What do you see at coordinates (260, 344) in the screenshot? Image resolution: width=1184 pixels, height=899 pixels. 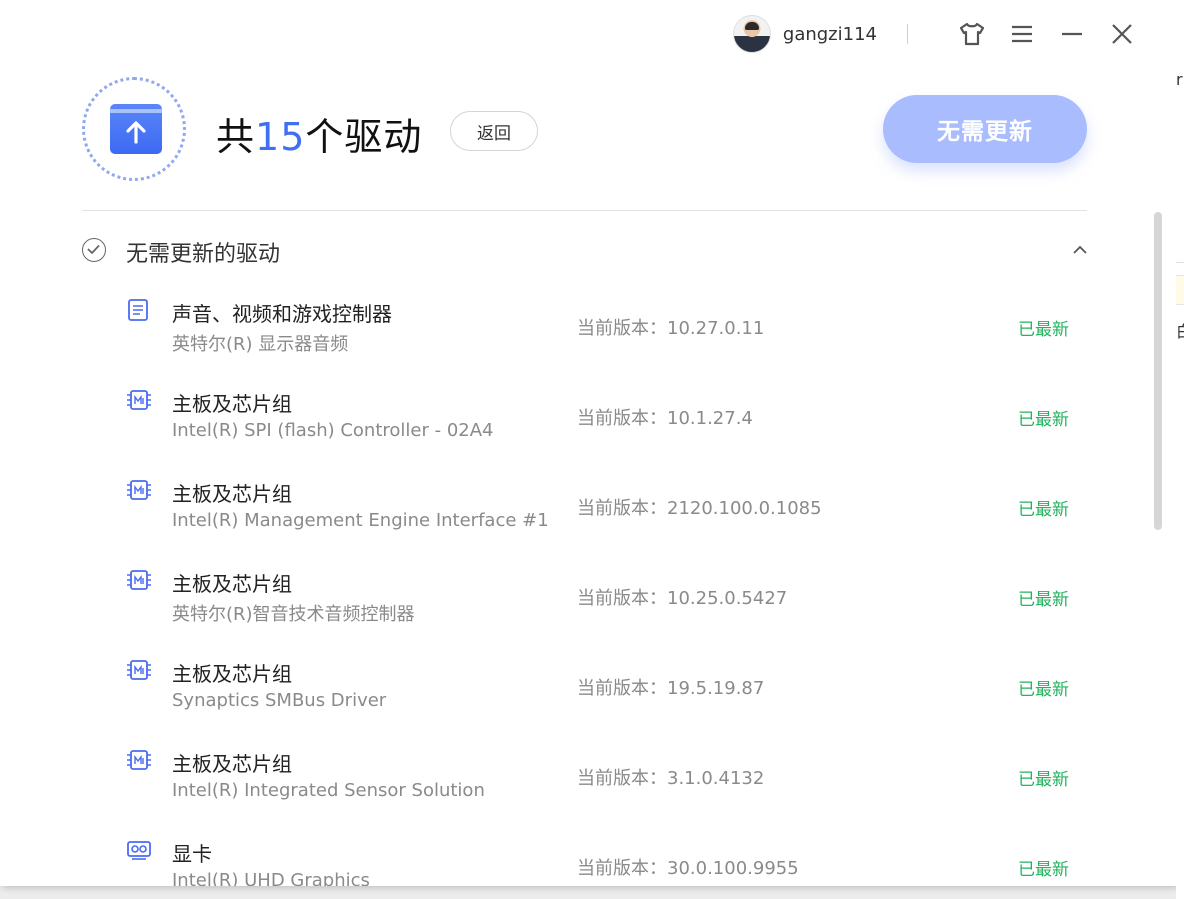 I see `driver-name: 英特尔(R) 显示器音频` at bounding box center [260, 344].